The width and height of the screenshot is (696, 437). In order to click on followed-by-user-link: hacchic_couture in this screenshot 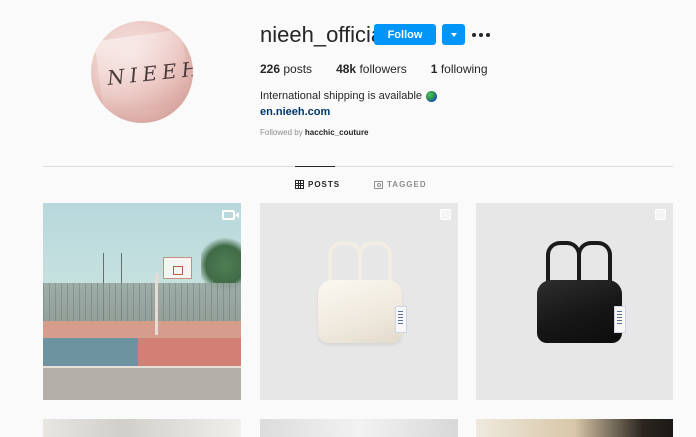, I will do `click(337, 132)`.